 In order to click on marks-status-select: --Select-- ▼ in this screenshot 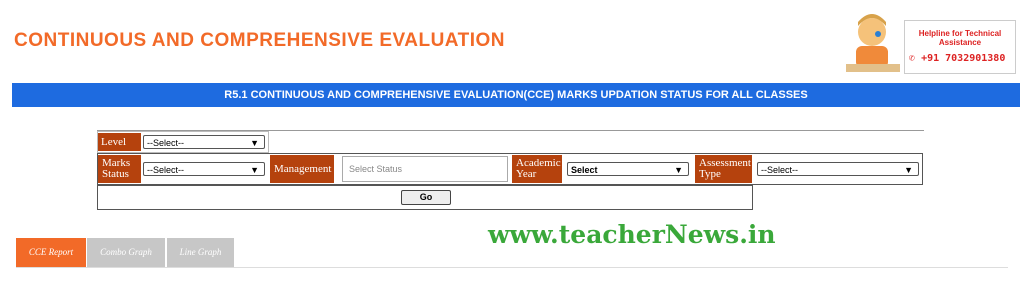, I will do `click(204, 169)`.